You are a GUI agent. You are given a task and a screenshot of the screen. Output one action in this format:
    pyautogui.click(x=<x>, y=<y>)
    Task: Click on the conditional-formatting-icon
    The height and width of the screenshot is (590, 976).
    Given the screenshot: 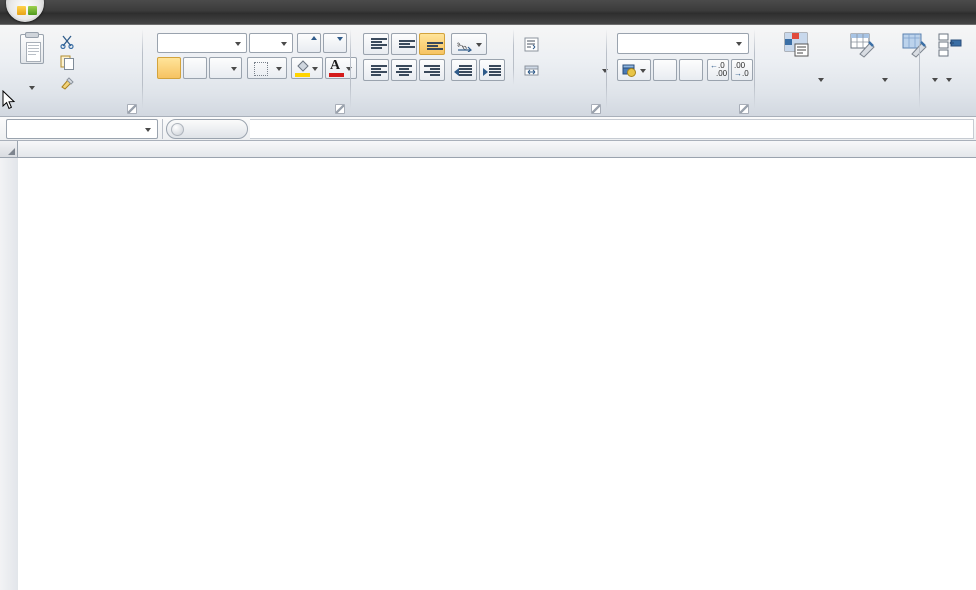 What is the action you would take?
    pyautogui.click(x=797, y=45)
    